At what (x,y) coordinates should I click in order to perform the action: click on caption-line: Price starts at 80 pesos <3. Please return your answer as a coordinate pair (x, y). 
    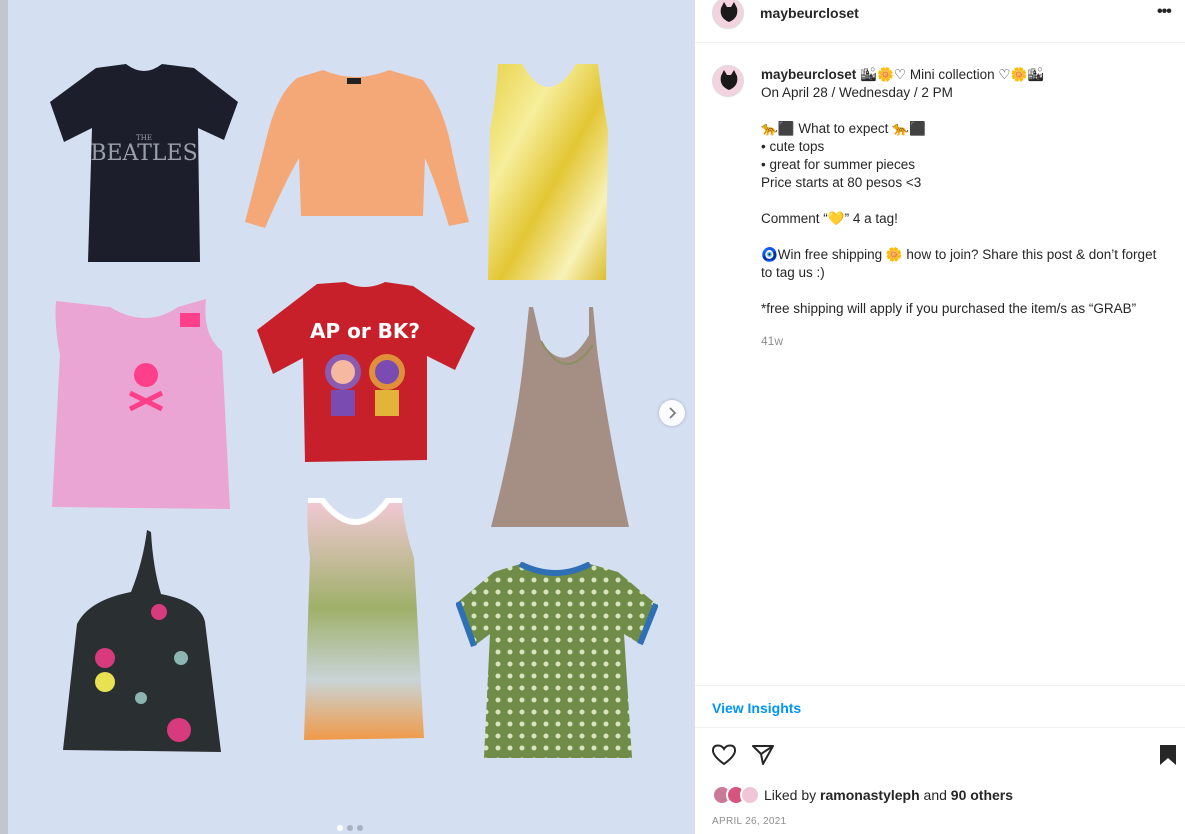
    Looking at the image, I should click on (841, 182).